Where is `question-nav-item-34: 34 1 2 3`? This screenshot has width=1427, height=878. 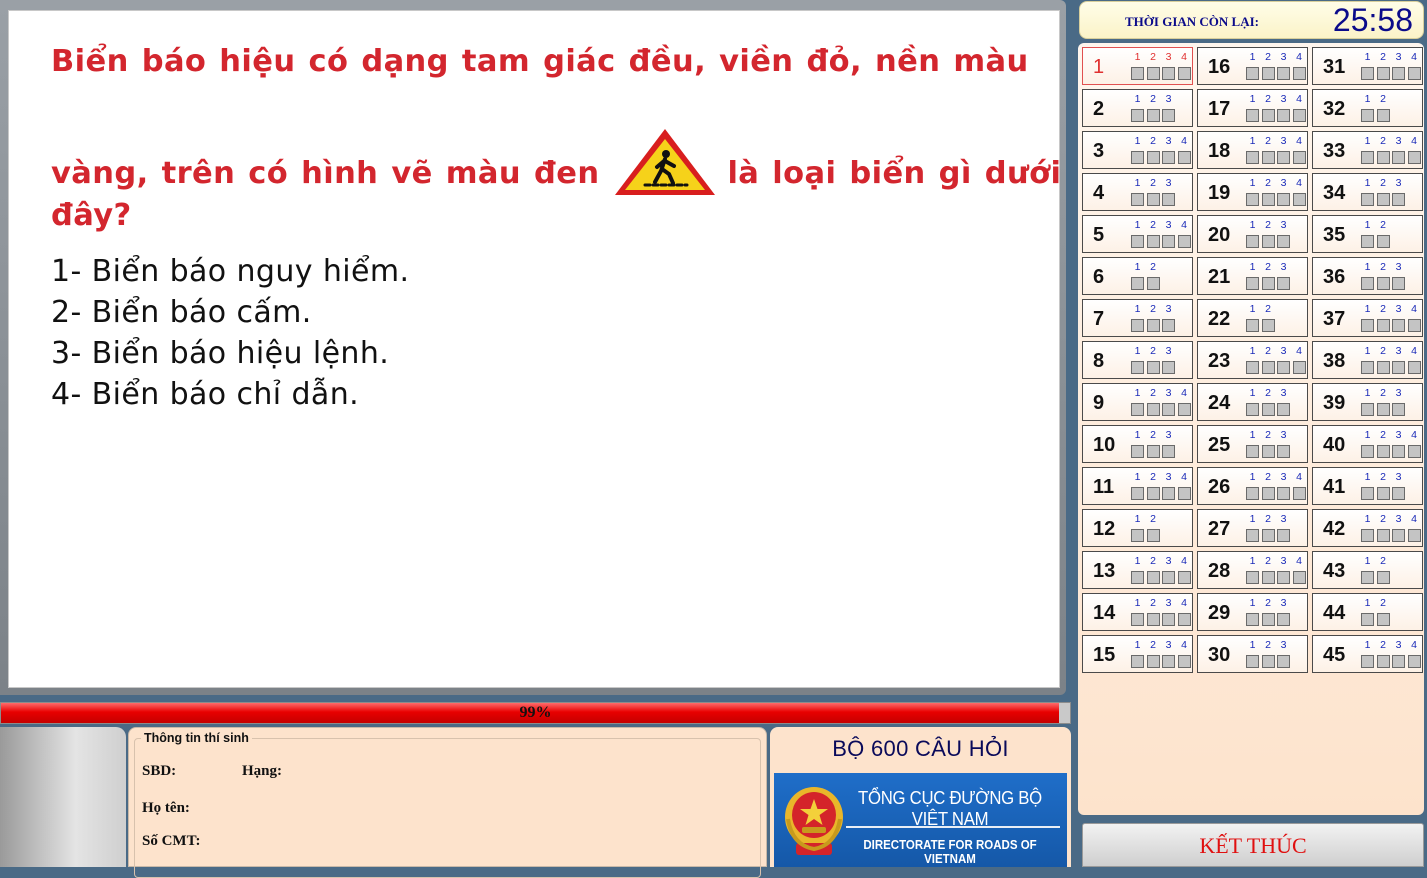
question-nav-item-34: 34 1 2 3 is located at coordinates (1367, 192).